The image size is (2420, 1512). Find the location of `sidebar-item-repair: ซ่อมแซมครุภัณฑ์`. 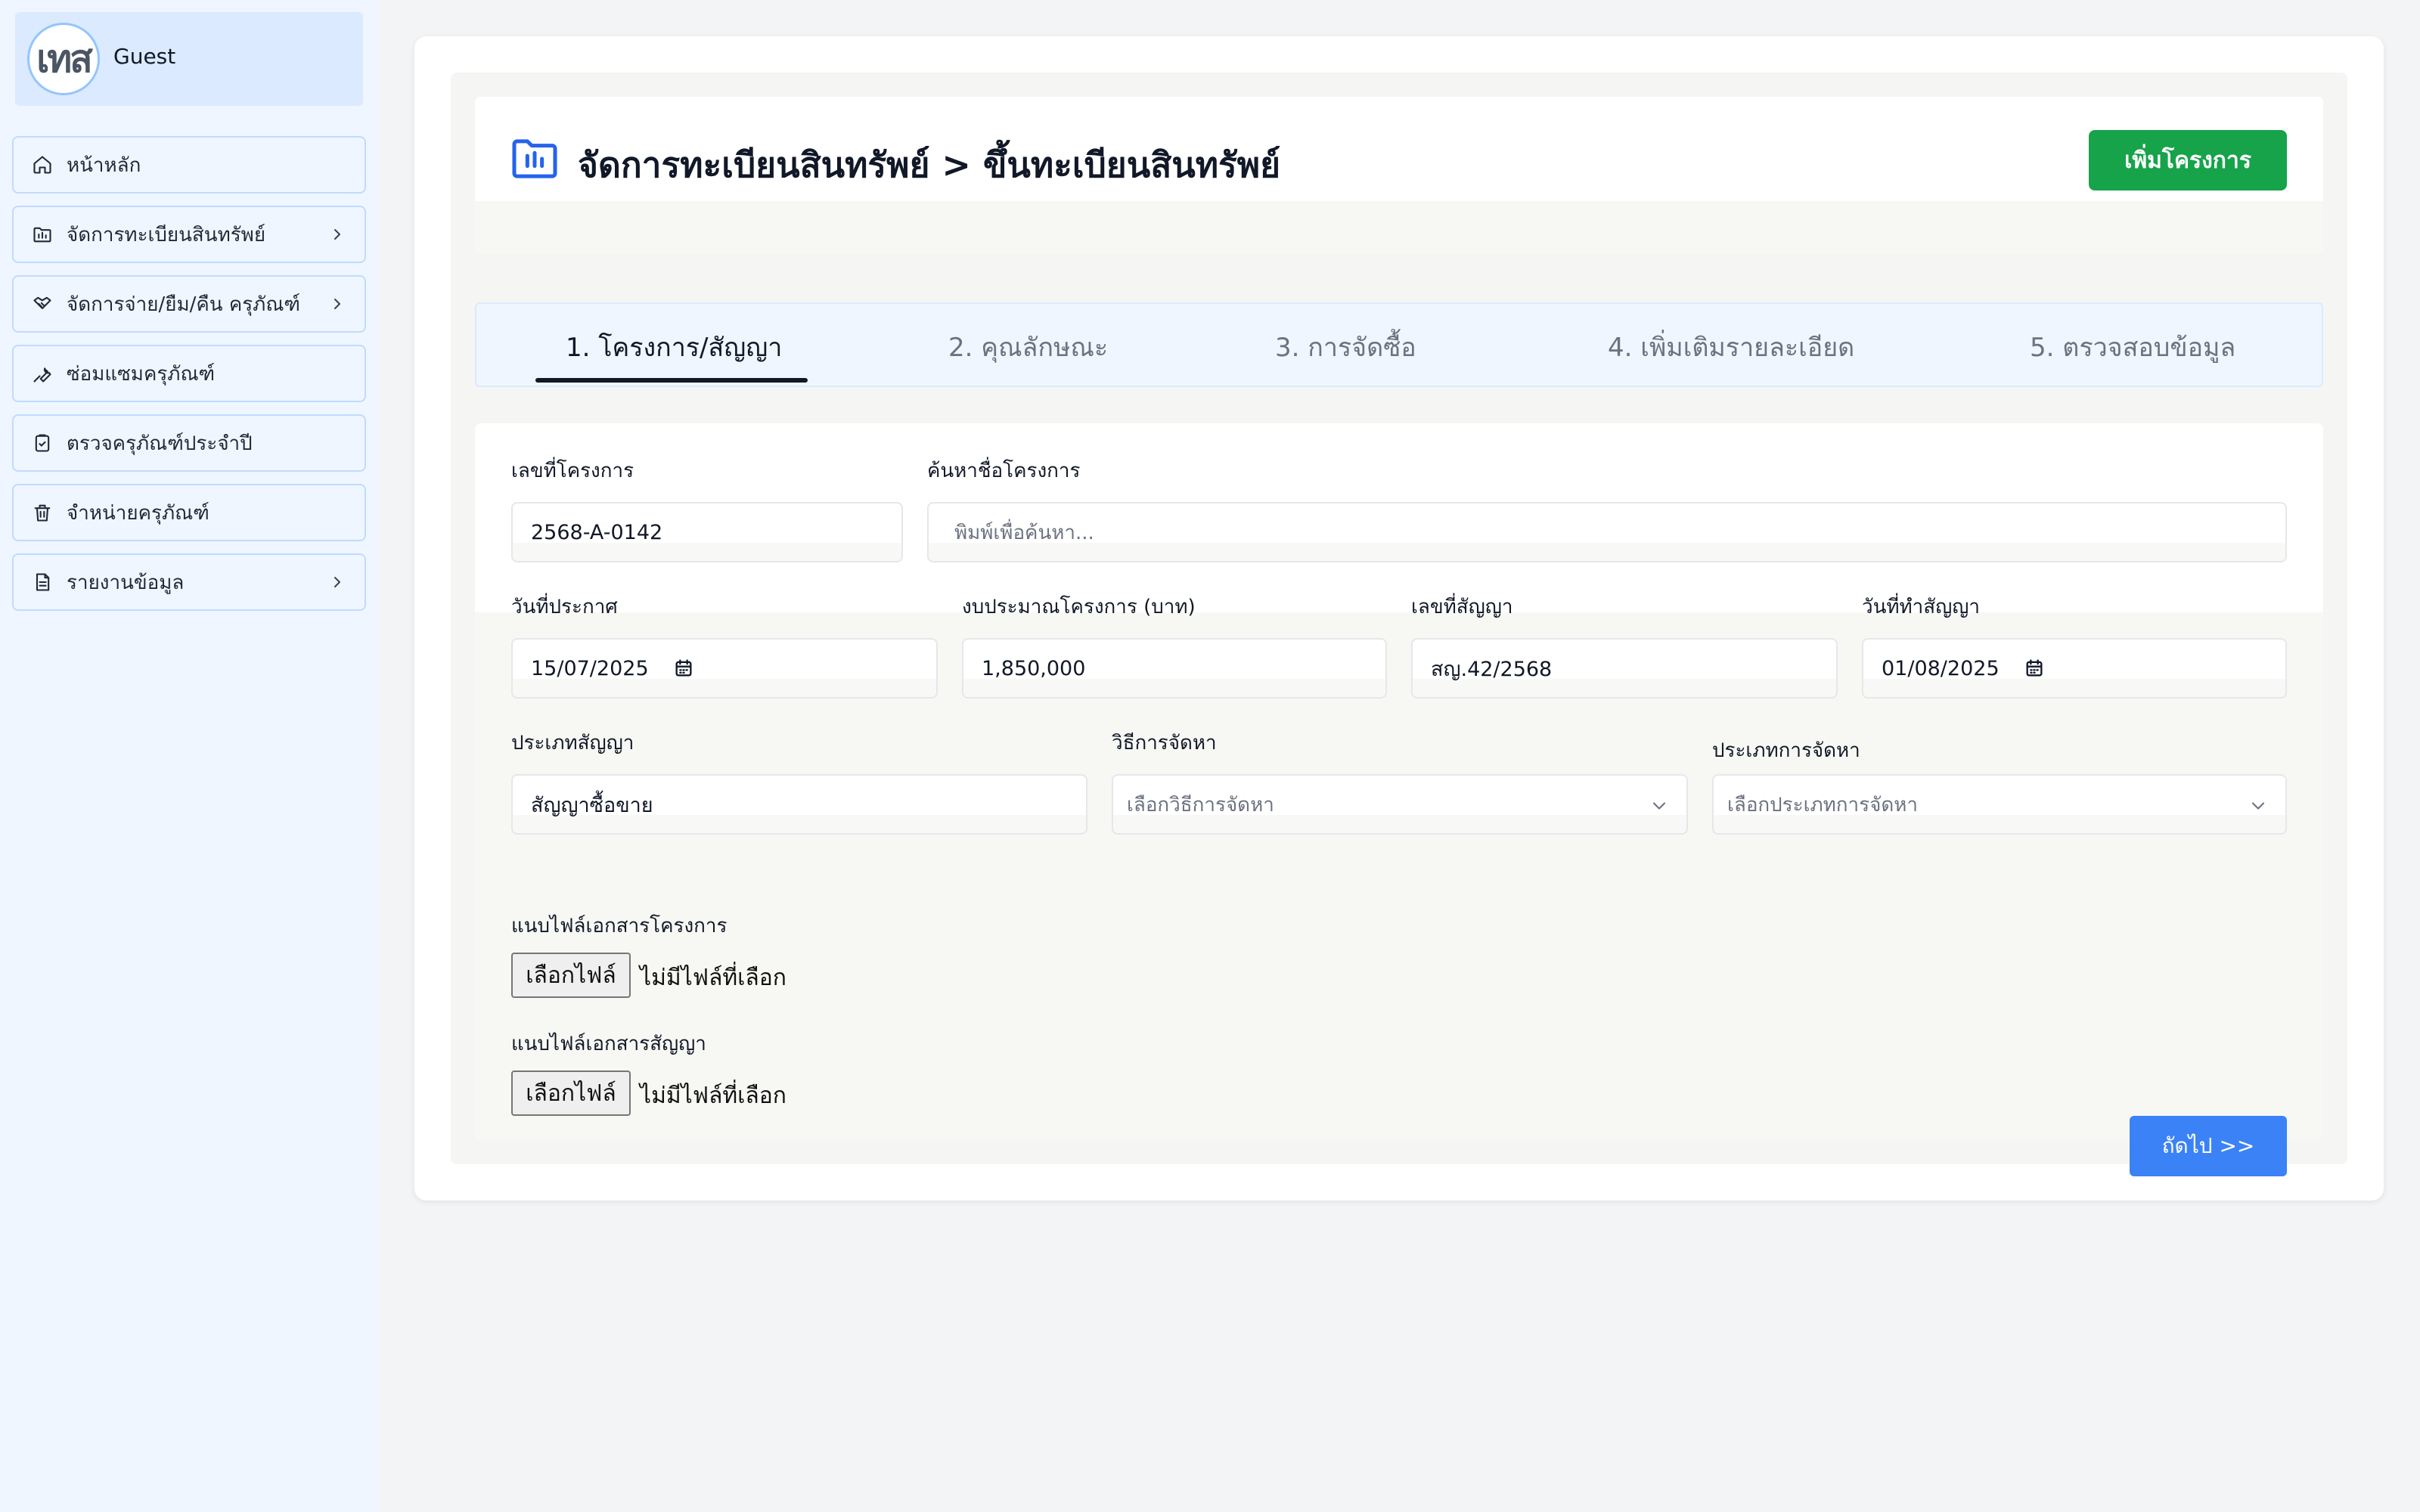

sidebar-item-repair: ซ่อมแซมครุภัณฑ์ is located at coordinates (189, 373).